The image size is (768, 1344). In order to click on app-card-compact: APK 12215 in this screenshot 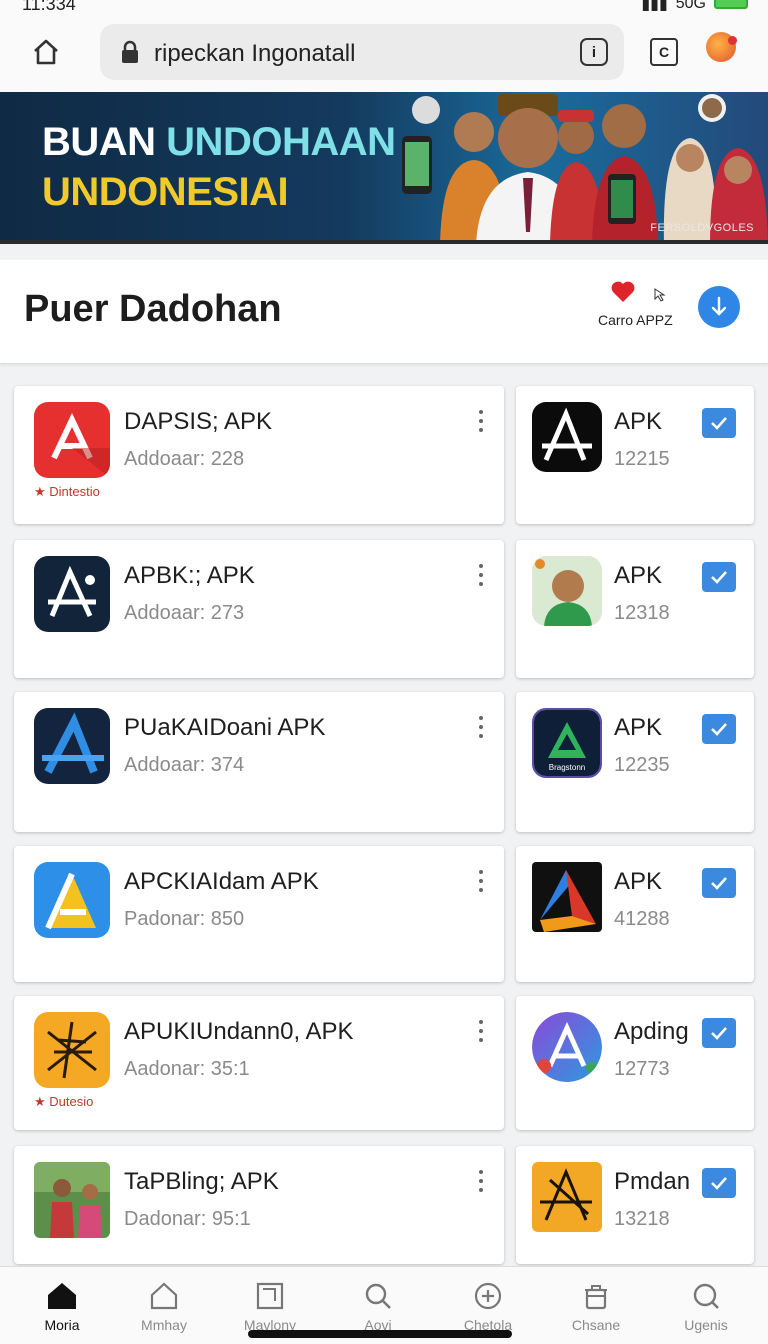, I will do `click(635, 455)`.